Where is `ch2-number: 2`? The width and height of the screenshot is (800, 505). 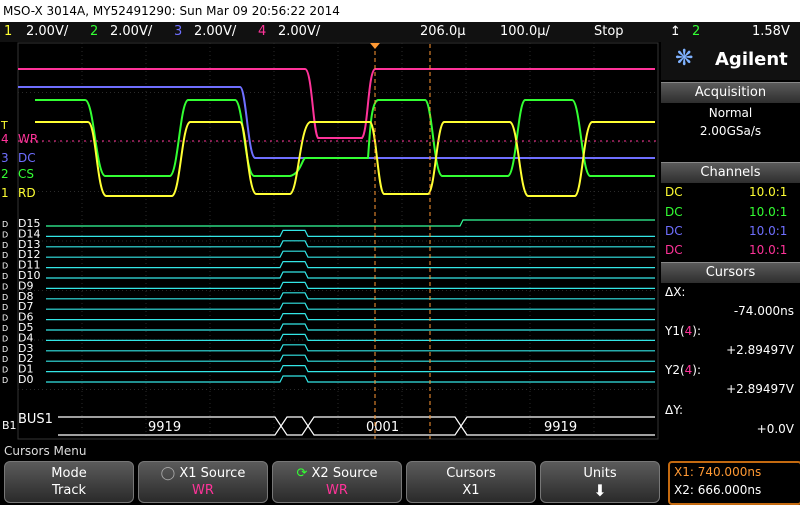
ch2-number: 2 is located at coordinates (94, 31).